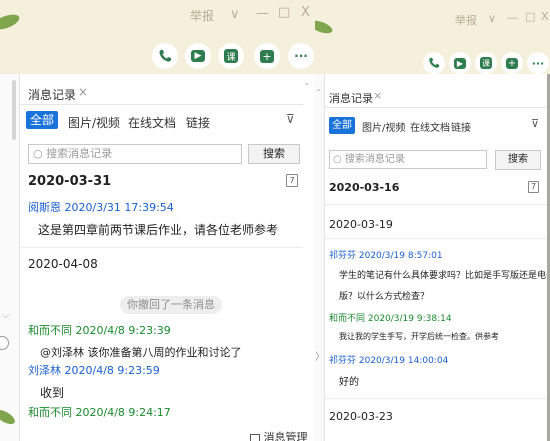 The image size is (550, 441). What do you see at coordinates (4, 343) in the screenshot?
I see `scroll-handle-icon` at bounding box center [4, 343].